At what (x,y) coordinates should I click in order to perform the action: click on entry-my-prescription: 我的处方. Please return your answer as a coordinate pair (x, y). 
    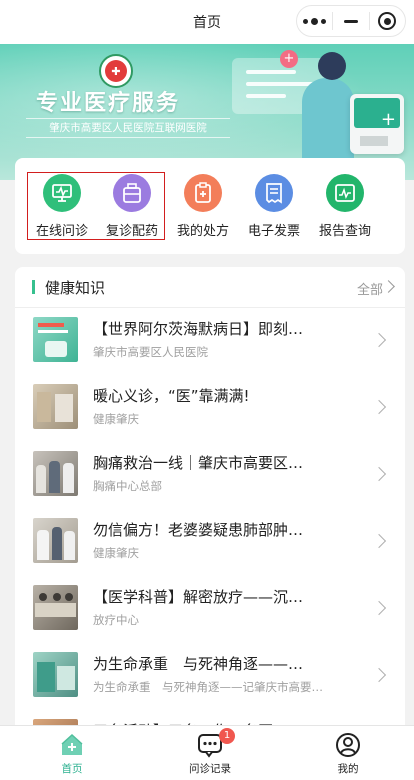
    Looking at the image, I should click on (203, 206).